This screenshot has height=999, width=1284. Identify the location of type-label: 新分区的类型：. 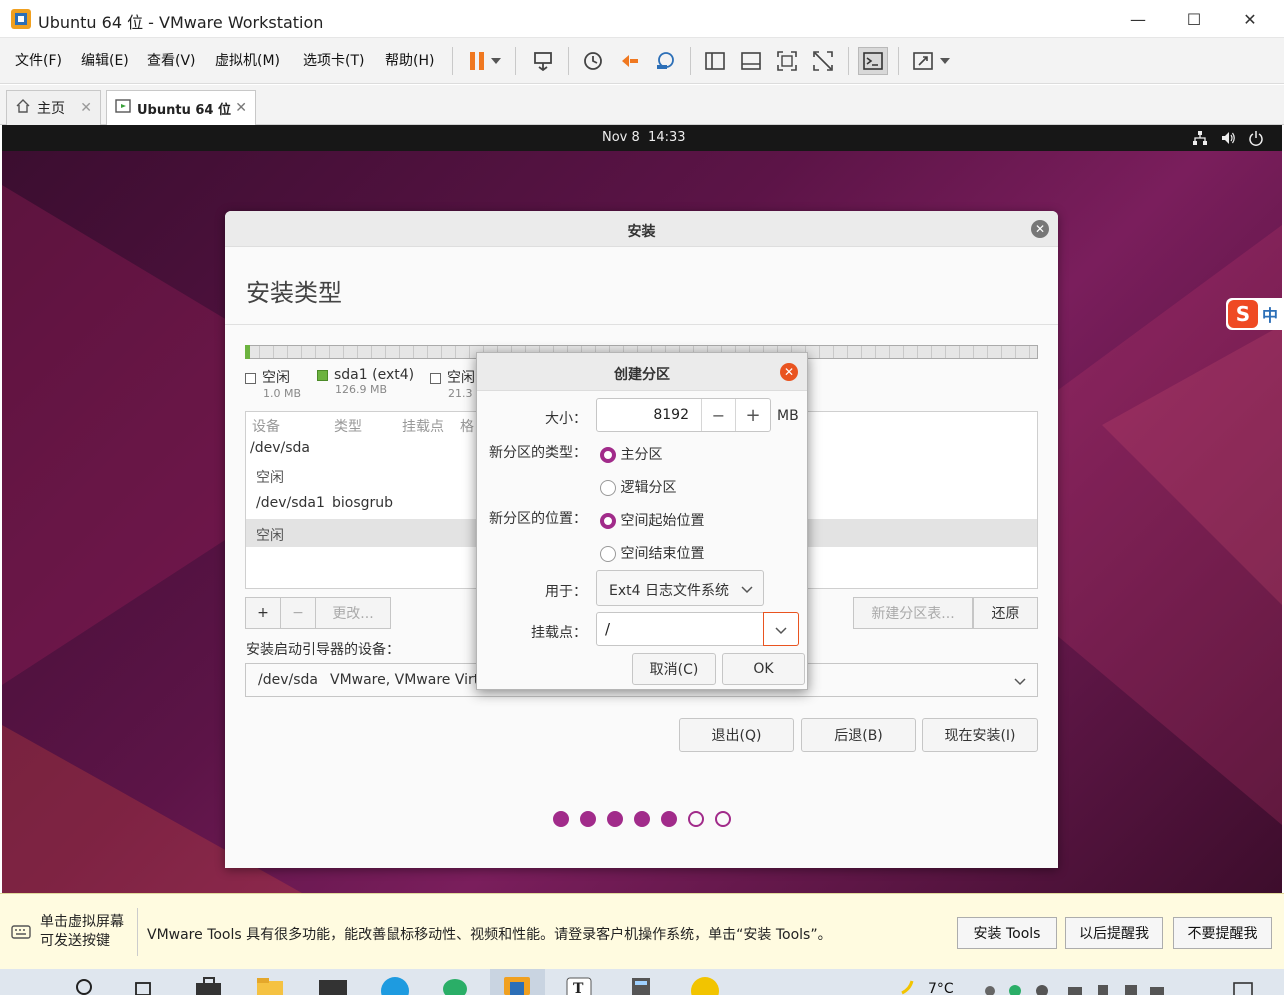
(538, 453).